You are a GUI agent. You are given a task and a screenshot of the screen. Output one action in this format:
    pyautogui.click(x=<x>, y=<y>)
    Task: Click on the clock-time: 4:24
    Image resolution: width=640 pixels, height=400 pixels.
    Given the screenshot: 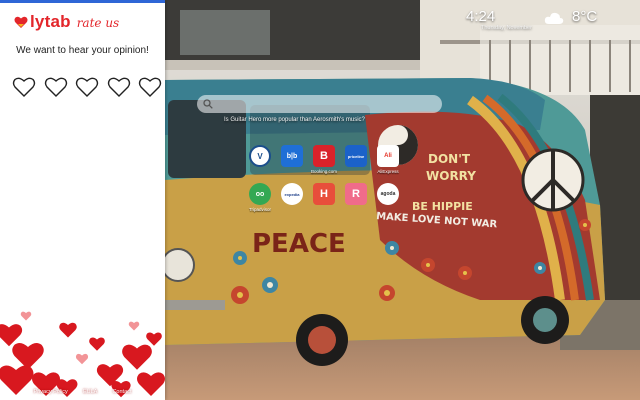 What is the action you would take?
    pyautogui.click(x=481, y=16)
    